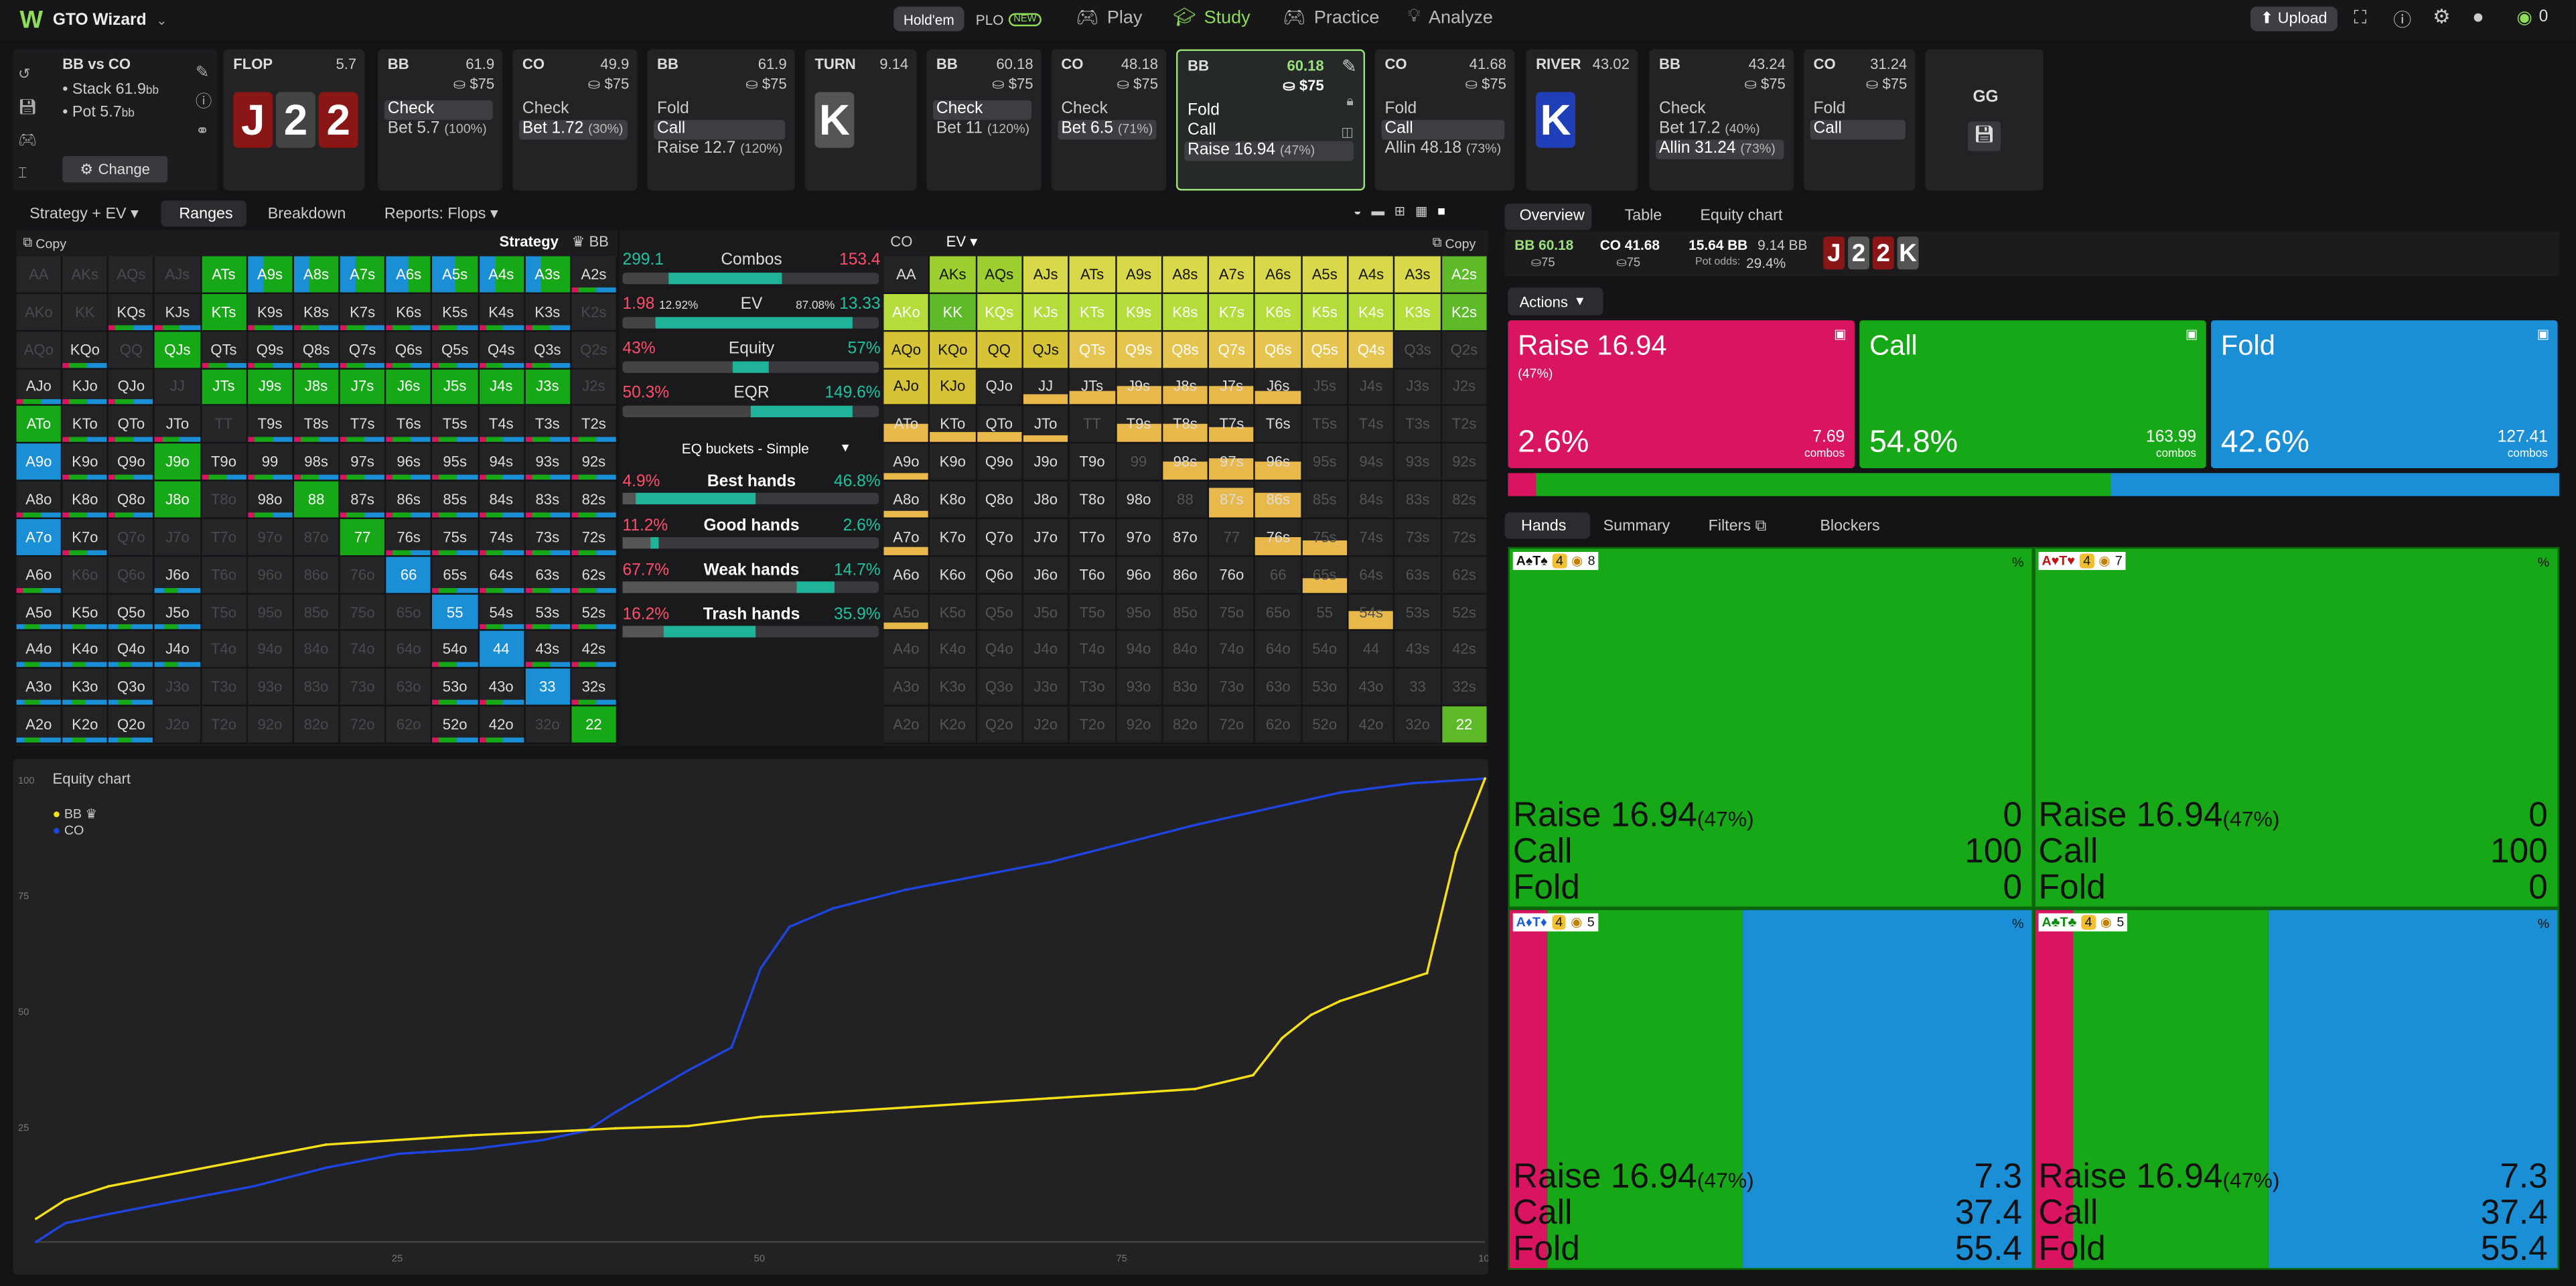 The width and height of the screenshot is (2576, 1286). I want to click on view-icon-5: ■, so click(1441, 211).